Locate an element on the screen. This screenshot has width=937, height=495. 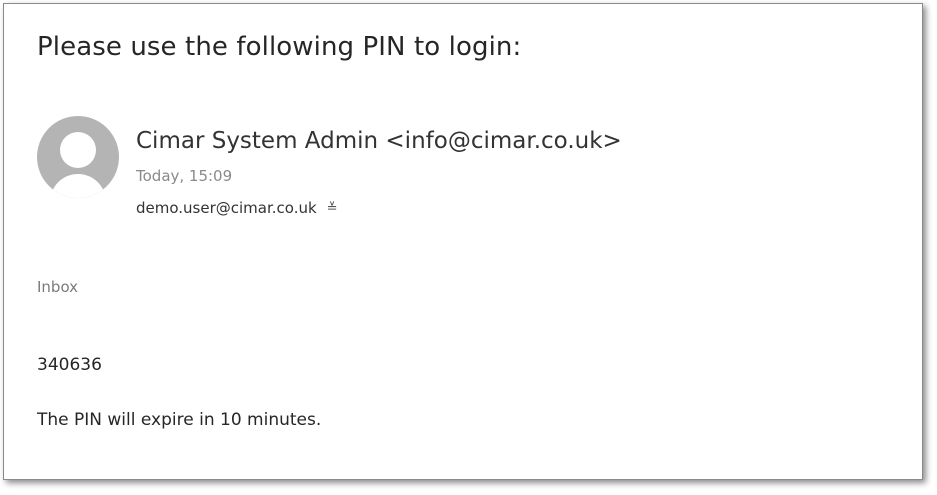
pin-expiry-note: The PIN will expire in 10 minutes. is located at coordinates (179, 420).